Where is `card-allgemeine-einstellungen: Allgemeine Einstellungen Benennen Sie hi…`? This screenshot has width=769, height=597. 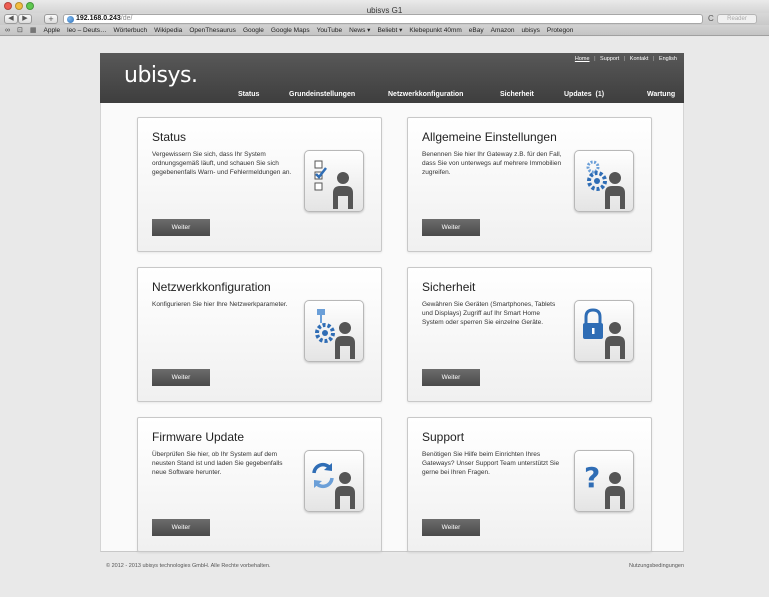 card-allgemeine-einstellungen: Allgemeine Einstellungen Benennen Sie hi… is located at coordinates (529, 184).